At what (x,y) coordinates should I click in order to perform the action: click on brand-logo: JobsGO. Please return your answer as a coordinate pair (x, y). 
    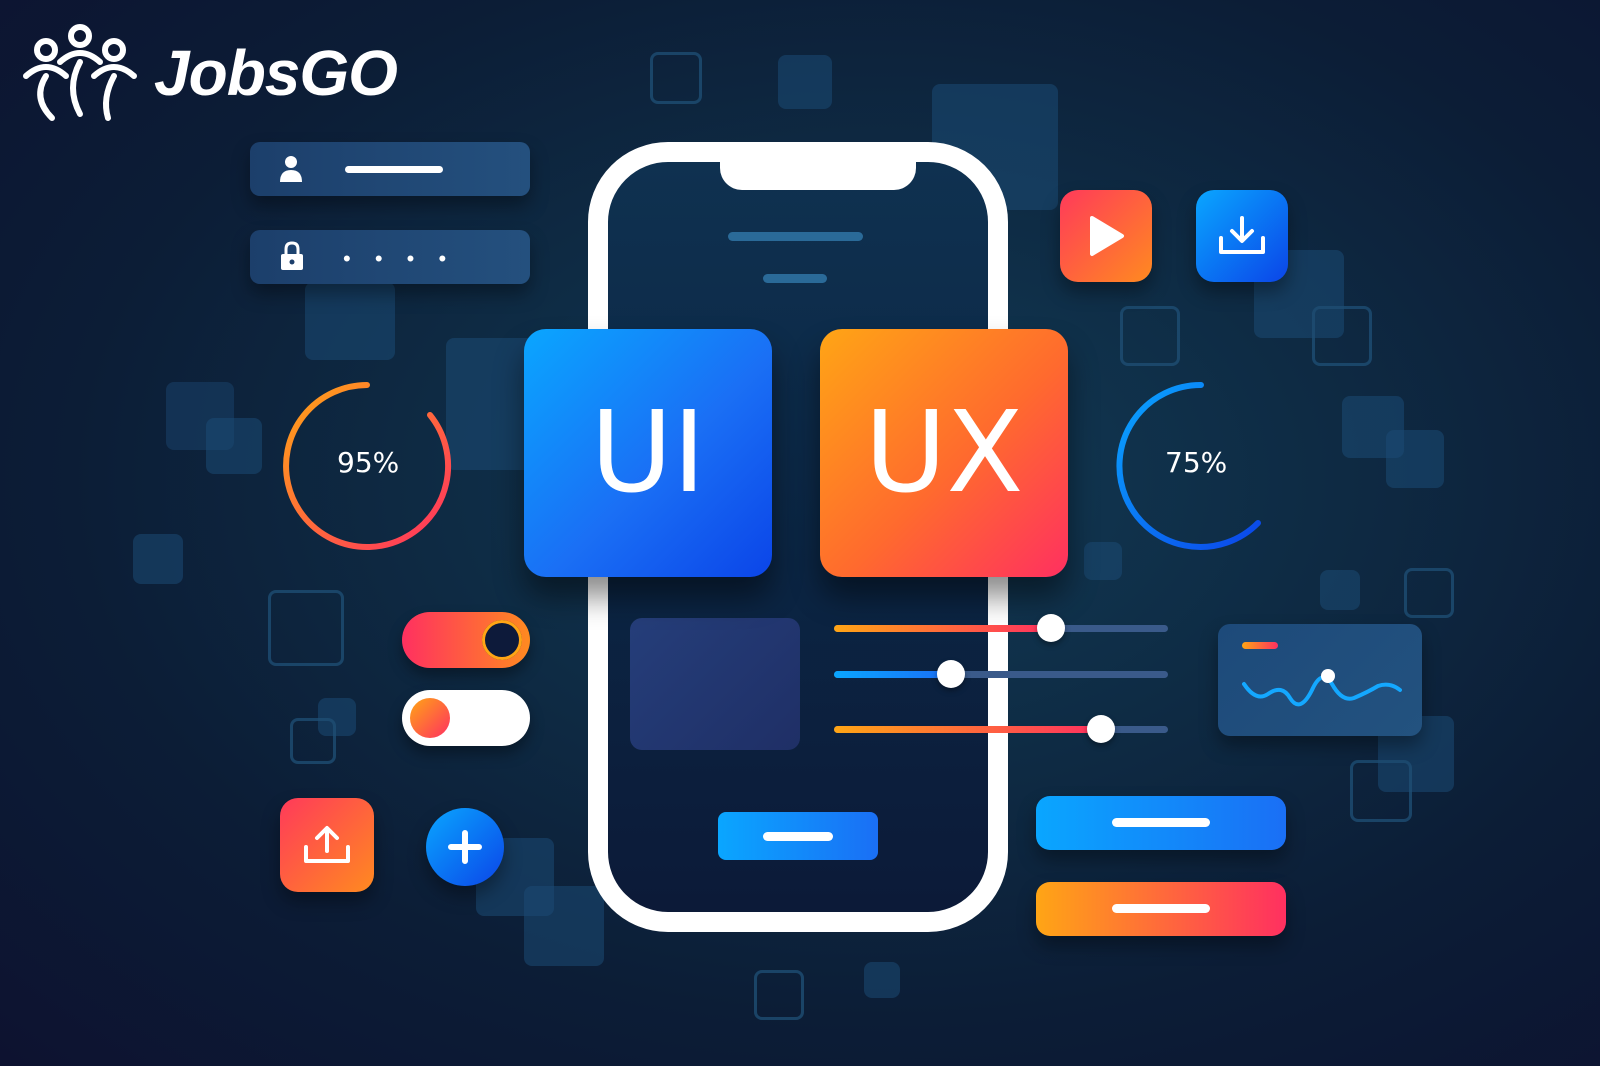
    Looking at the image, I should click on (208, 73).